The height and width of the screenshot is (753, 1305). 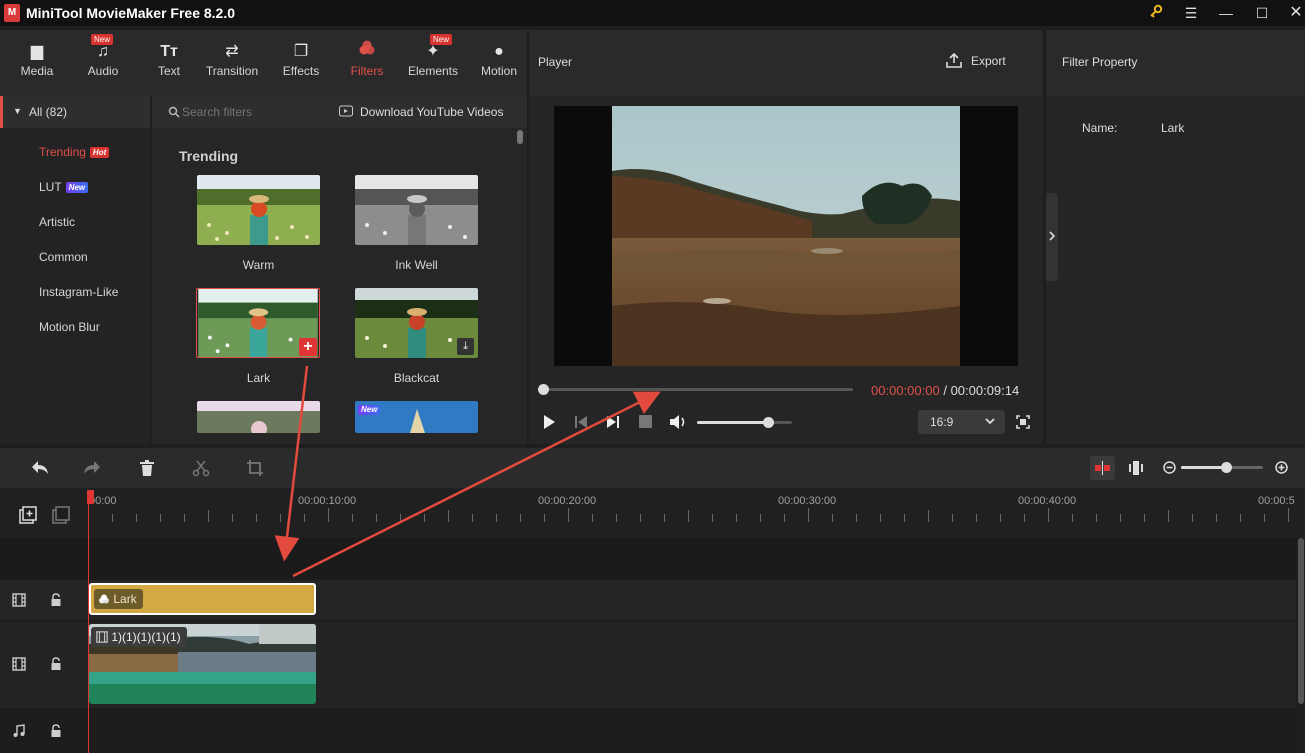 What do you see at coordinates (131, 13) in the screenshot?
I see `app-title: MiniTool MovieMaker Free 8.2.0` at bounding box center [131, 13].